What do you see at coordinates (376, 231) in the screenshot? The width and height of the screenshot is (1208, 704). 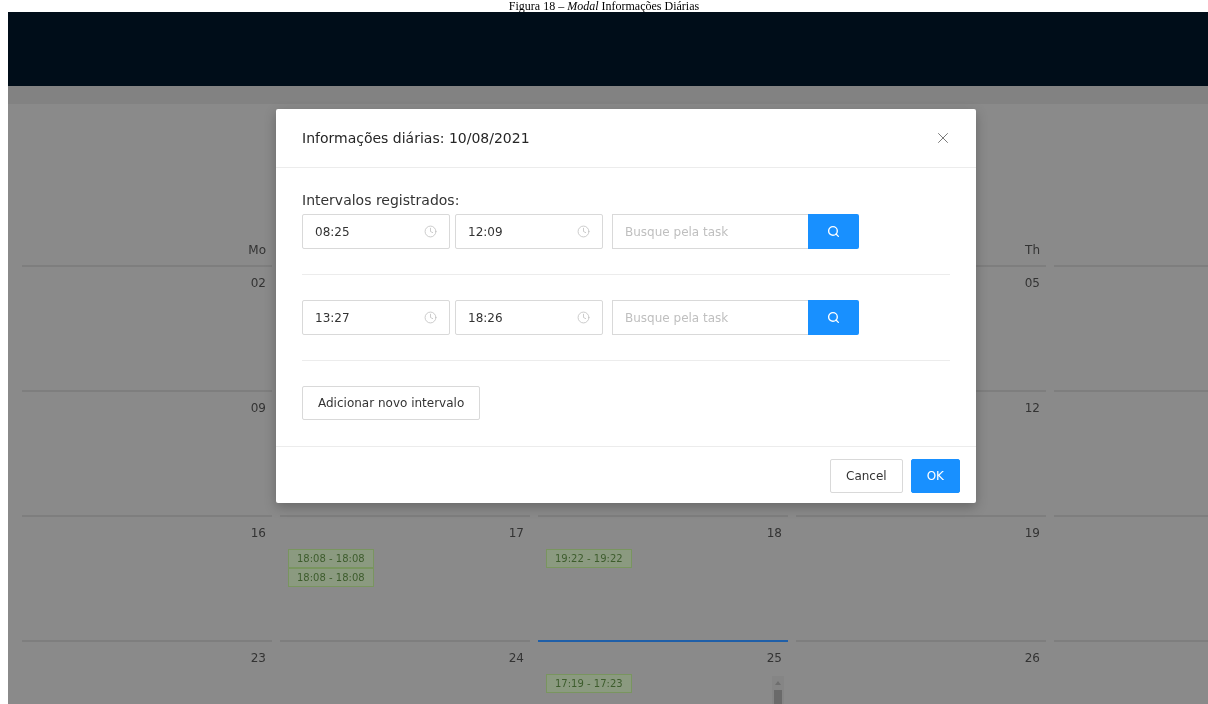 I see `start-time-field: 08:25` at bounding box center [376, 231].